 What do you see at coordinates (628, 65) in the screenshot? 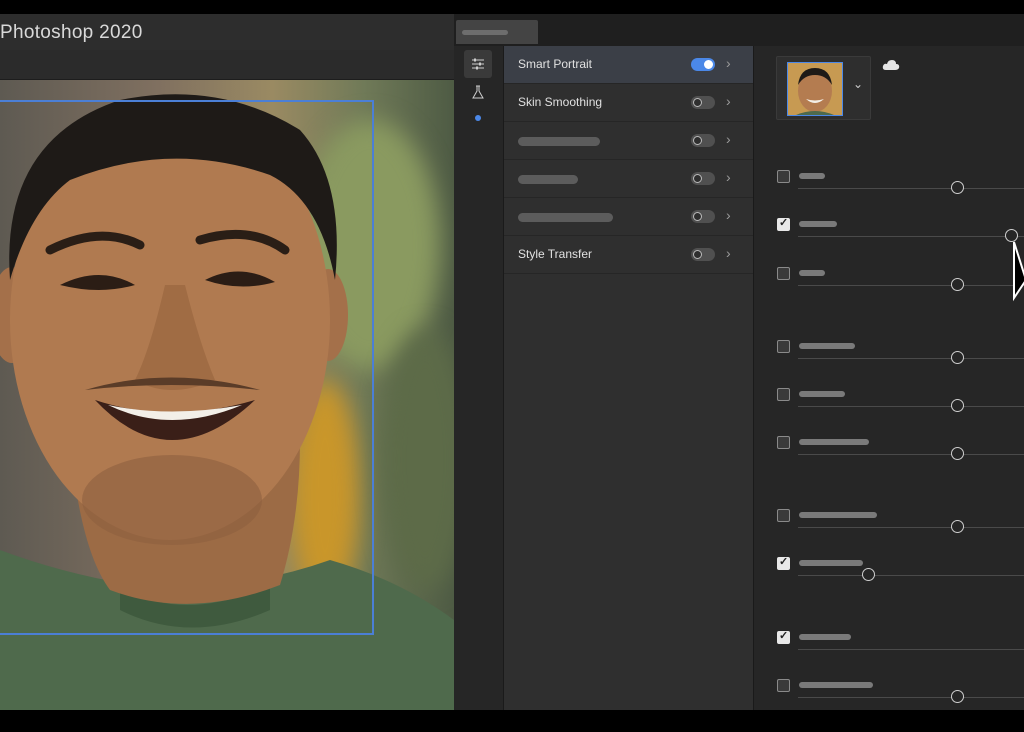
I see `filter-row-smart-portrait: Smart Portrait ›` at bounding box center [628, 65].